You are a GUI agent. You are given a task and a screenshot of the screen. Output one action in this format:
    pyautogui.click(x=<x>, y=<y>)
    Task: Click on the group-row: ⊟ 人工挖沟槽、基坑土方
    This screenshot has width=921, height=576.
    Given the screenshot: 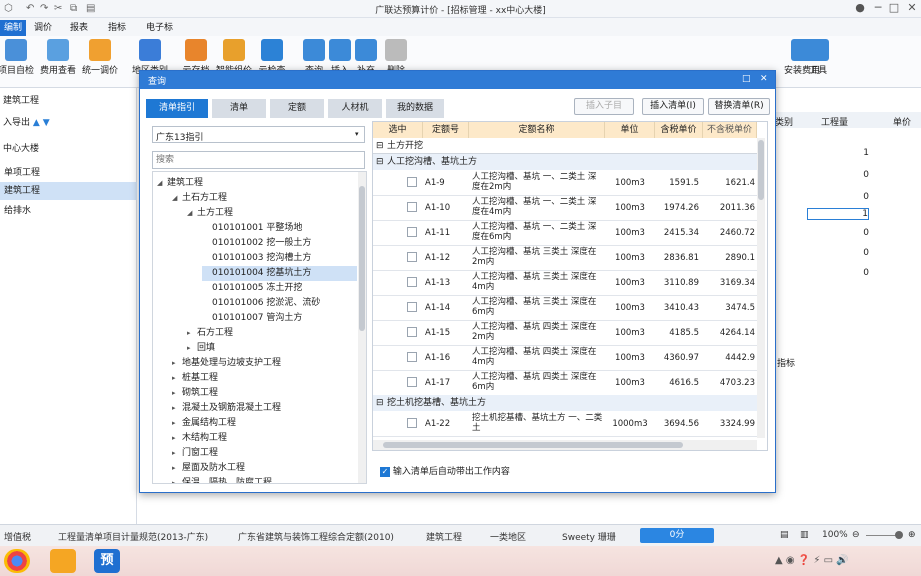 What is the action you would take?
    pyautogui.click(x=568, y=162)
    